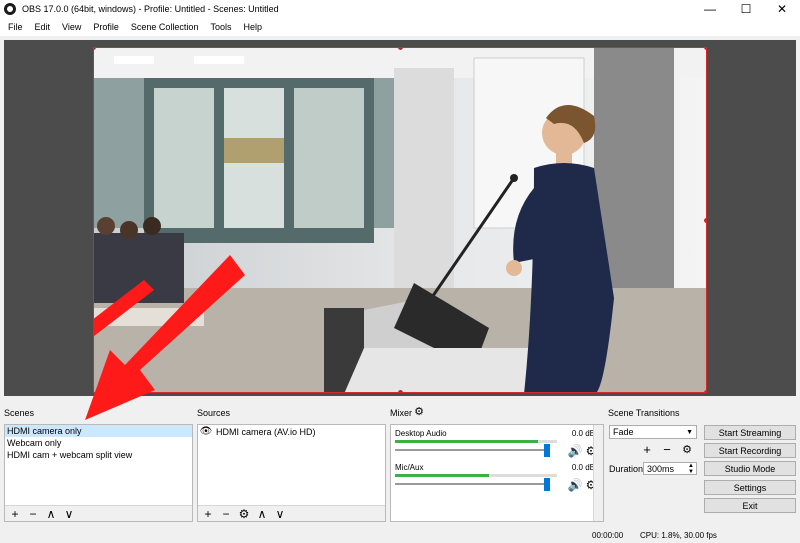 The width and height of the screenshot is (800, 543). What do you see at coordinates (71, 27) in the screenshot?
I see `menu-view: View` at bounding box center [71, 27].